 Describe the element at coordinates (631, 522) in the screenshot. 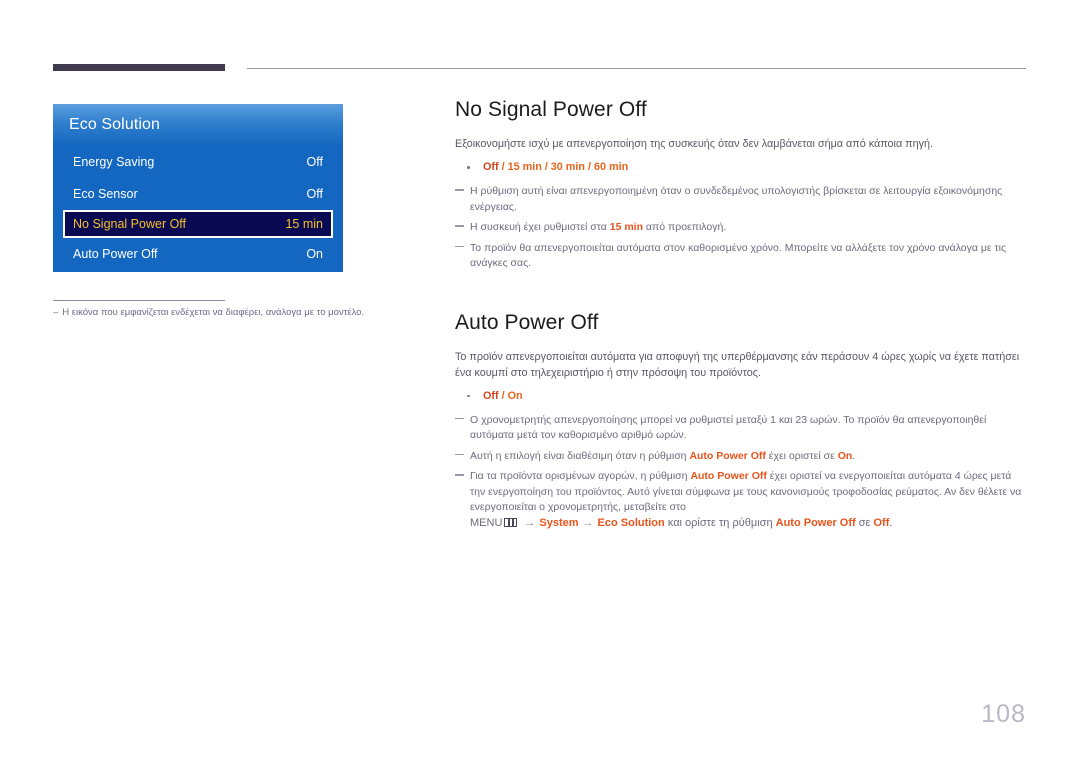

I see `menu-path-item-eco-solution: Eco Solution` at that location.